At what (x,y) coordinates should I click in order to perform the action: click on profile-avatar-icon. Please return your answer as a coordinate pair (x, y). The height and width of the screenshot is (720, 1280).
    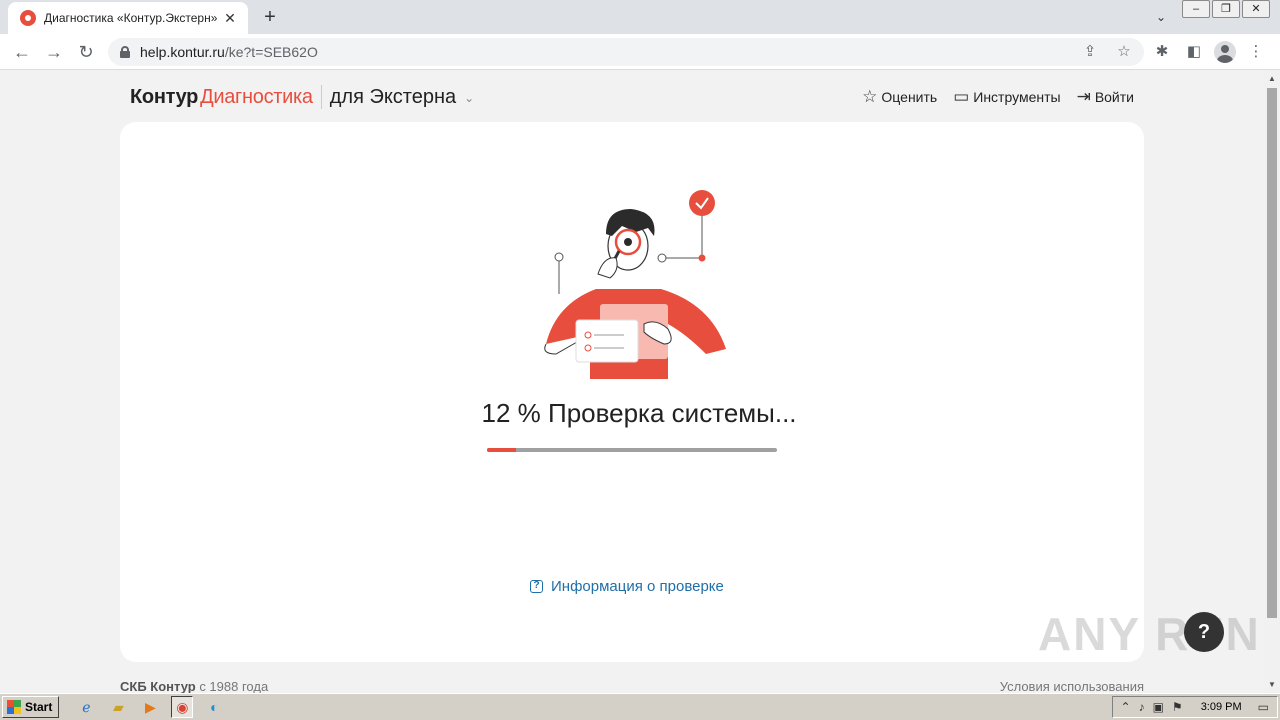
    Looking at the image, I should click on (1225, 52).